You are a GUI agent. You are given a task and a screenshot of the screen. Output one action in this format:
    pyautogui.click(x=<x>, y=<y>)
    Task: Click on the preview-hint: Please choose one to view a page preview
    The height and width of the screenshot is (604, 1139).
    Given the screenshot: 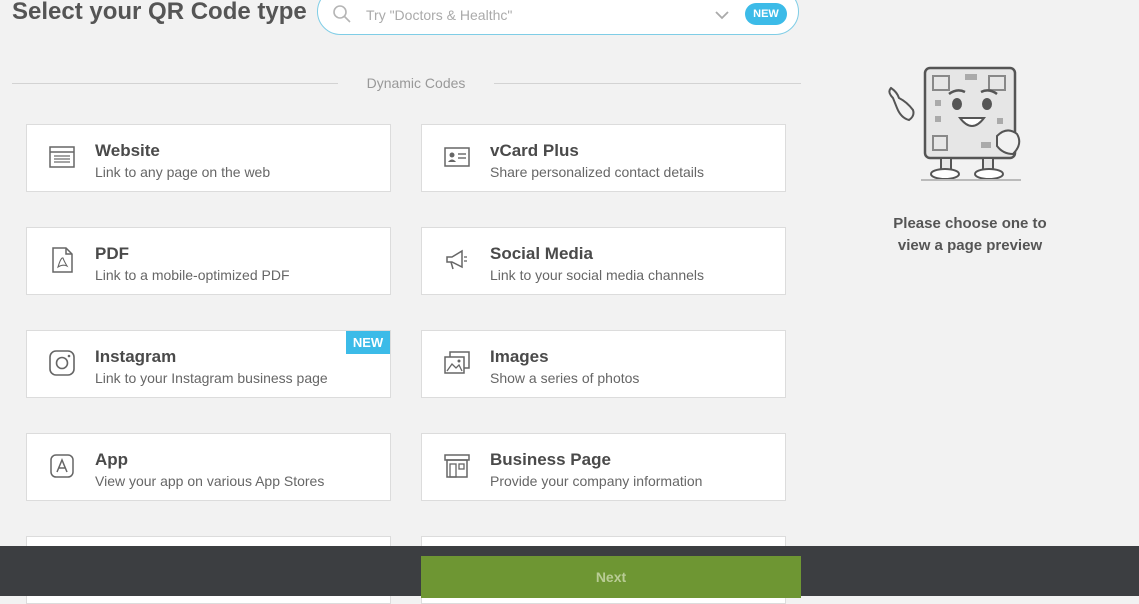 What is the action you would take?
    pyautogui.click(x=970, y=234)
    